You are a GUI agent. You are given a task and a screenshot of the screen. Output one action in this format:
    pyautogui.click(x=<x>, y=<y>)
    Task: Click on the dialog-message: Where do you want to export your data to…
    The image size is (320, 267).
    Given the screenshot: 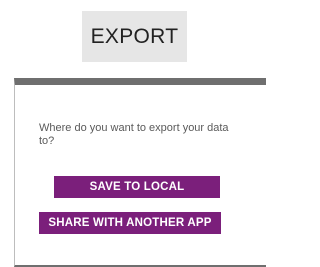 What is the action you would take?
    pyautogui.click(x=134, y=134)
    